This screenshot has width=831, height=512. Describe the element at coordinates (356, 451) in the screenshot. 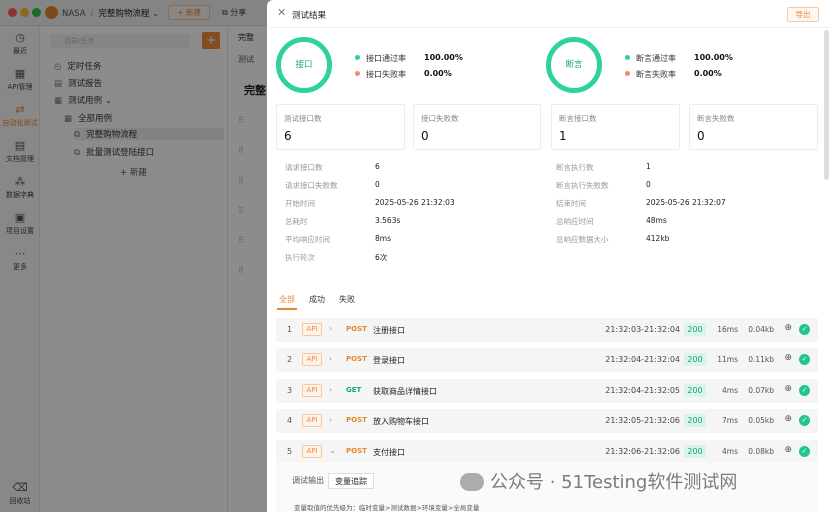

I see `http-method: POST` at that location.